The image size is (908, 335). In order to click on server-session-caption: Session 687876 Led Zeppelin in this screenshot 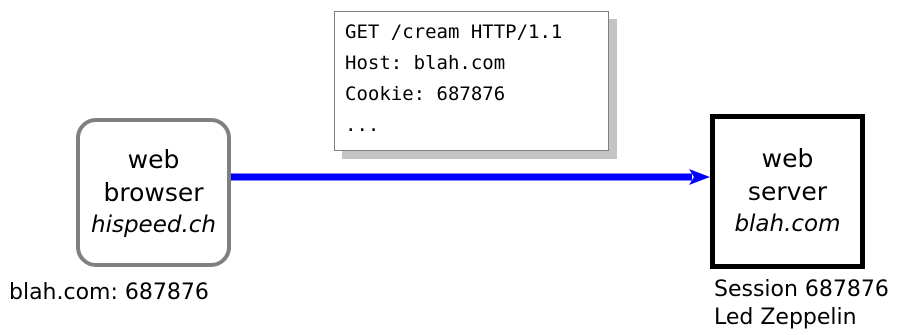, I will do `click(801, 304)`.